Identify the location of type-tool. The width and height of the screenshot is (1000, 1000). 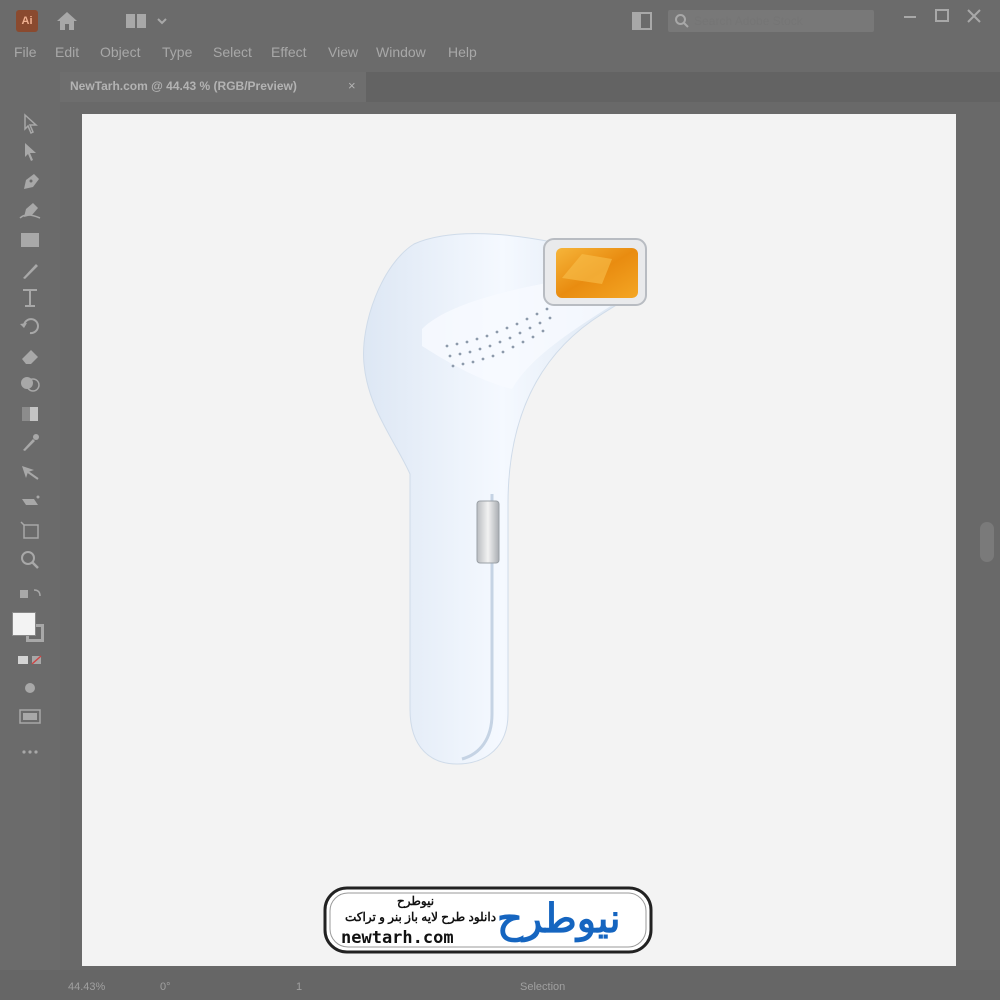
(30, 298).